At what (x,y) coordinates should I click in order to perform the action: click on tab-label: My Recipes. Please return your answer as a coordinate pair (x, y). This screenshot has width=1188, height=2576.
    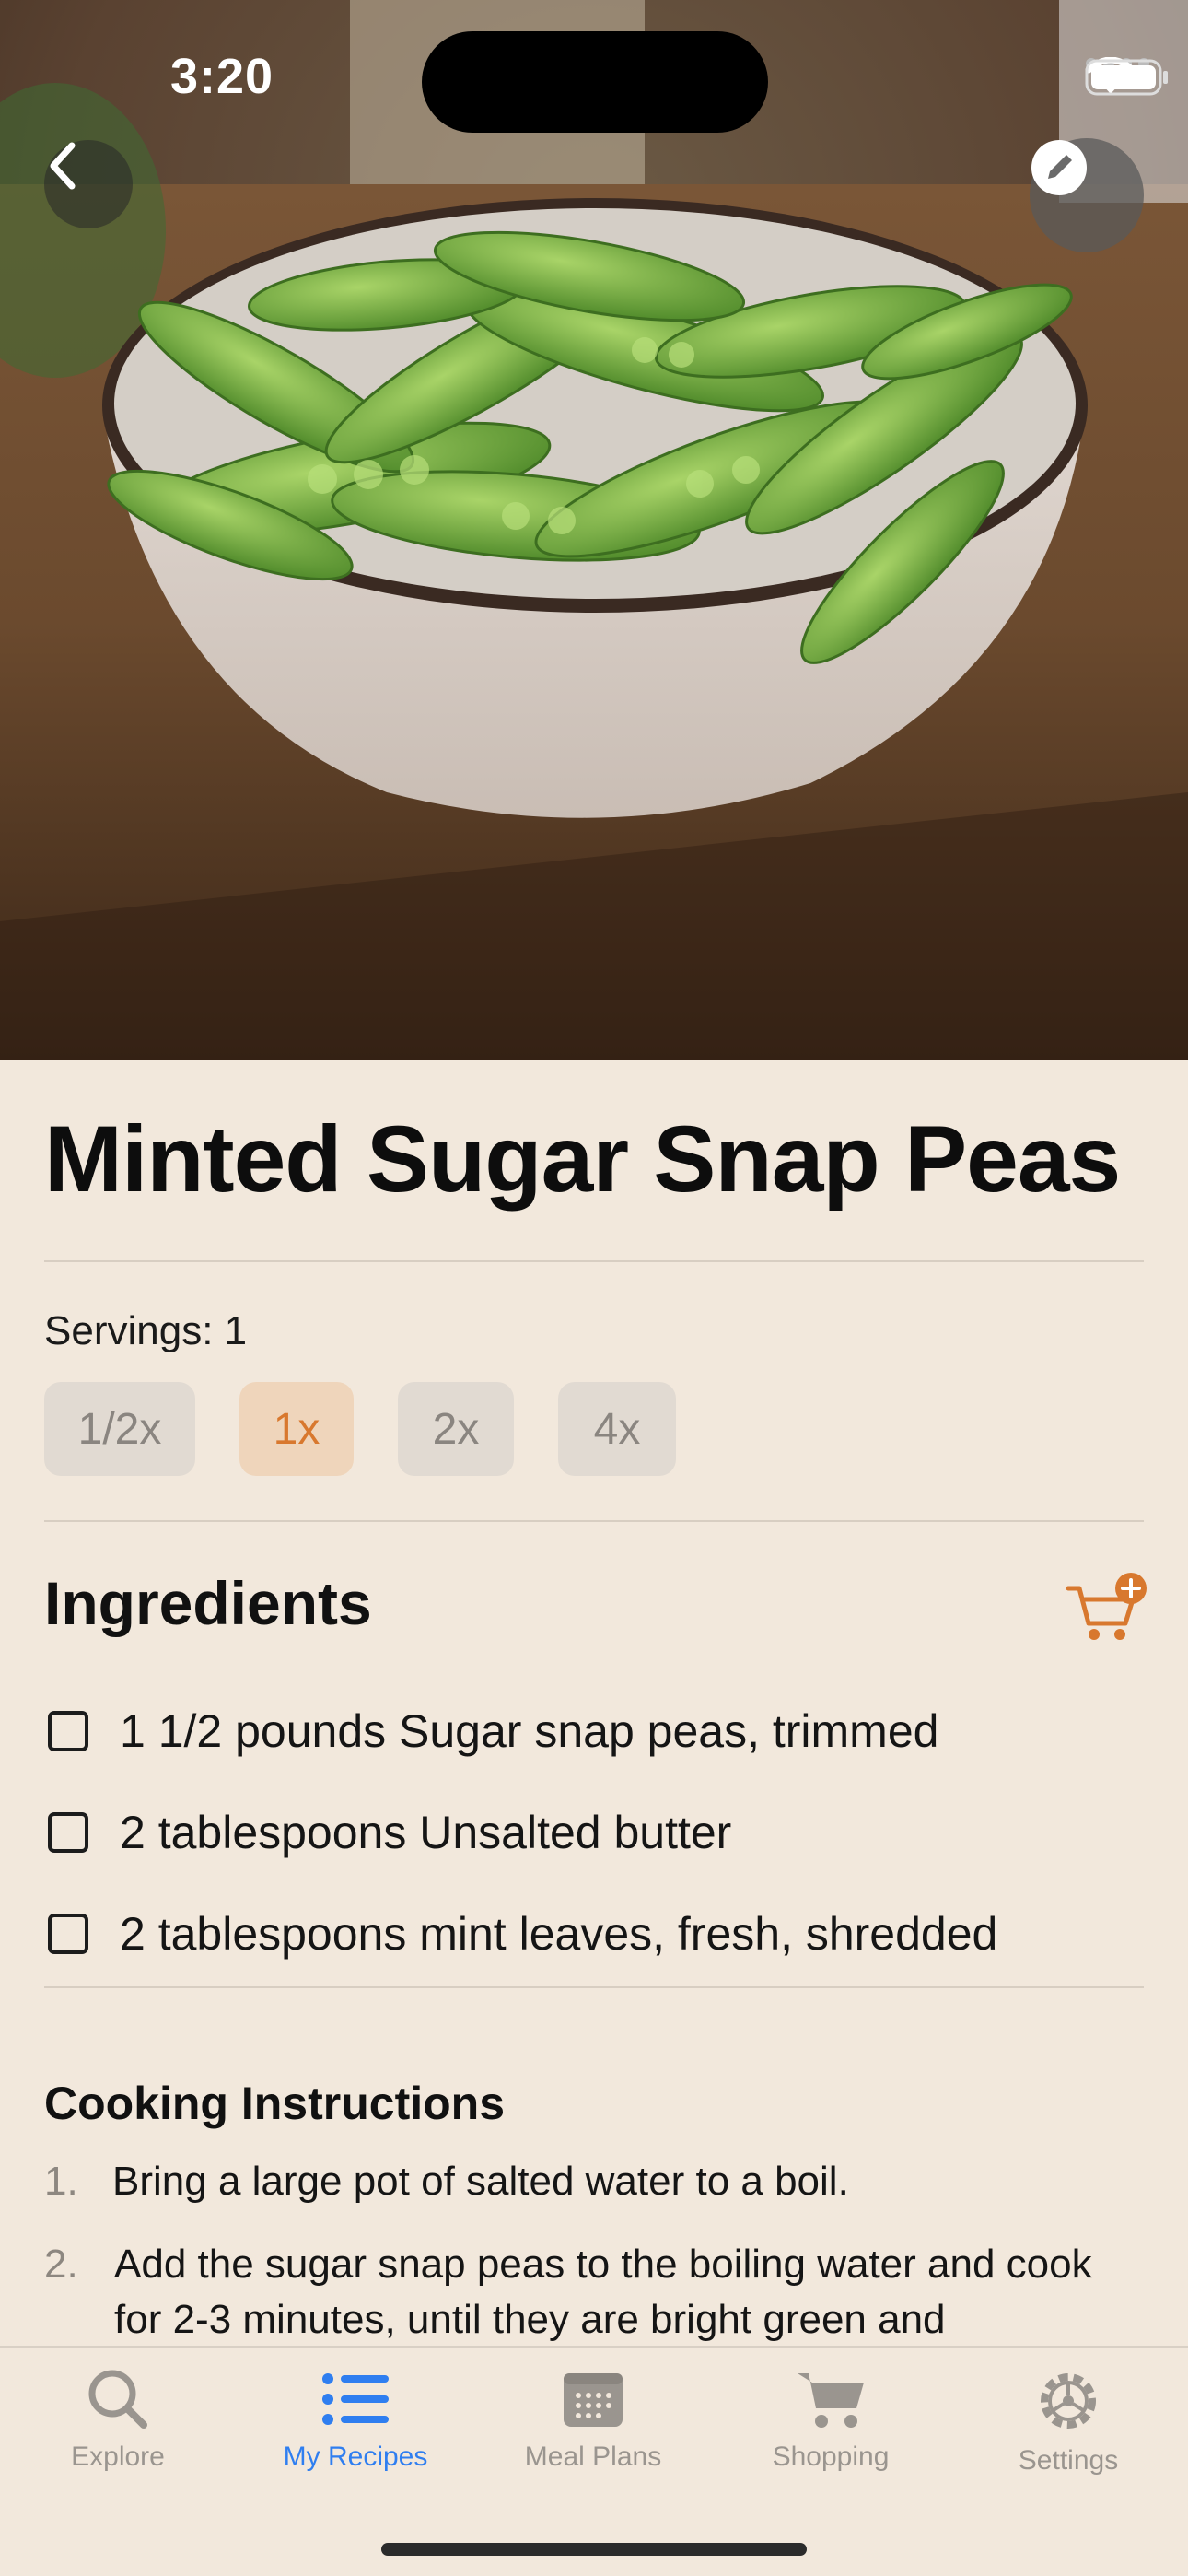
    Looking at the image, I should click on (355, 2456).